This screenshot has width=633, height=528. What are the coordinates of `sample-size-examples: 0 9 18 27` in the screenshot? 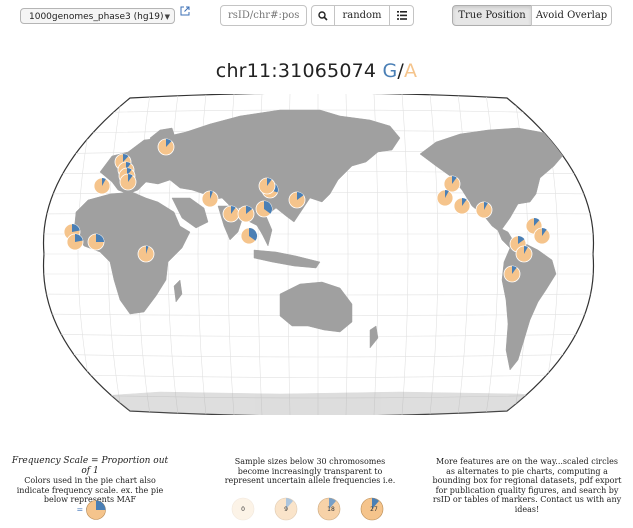 It's located at (307, 509).